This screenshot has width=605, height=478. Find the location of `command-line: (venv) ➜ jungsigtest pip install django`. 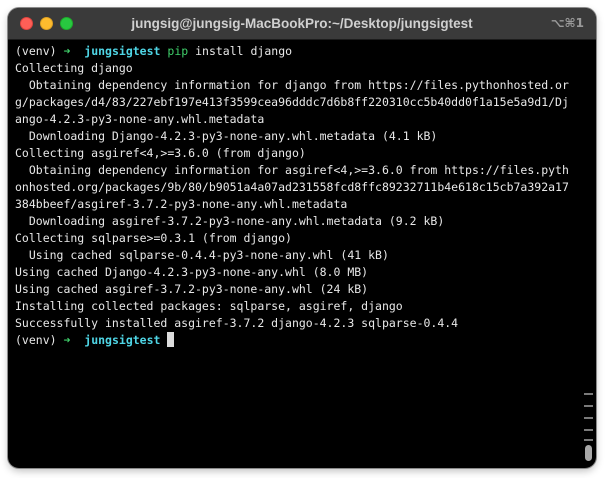

command-line: (venv) ➜ jungsigtest pip install django is located at coordinates (299, 51).